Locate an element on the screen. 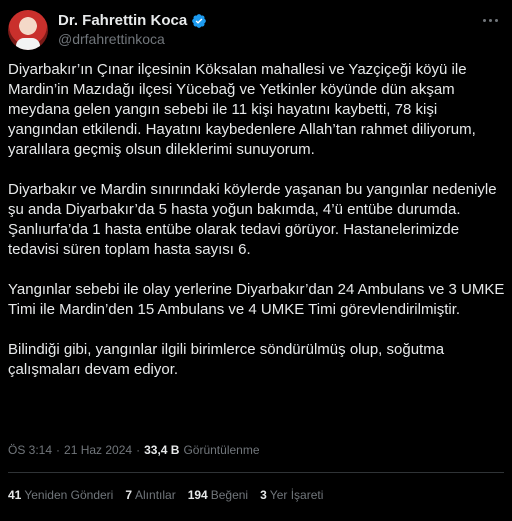 The width and height of the screenshot is (512, 521). tweet-time: ÖS 3:14 is located at coordinates (30, 450).